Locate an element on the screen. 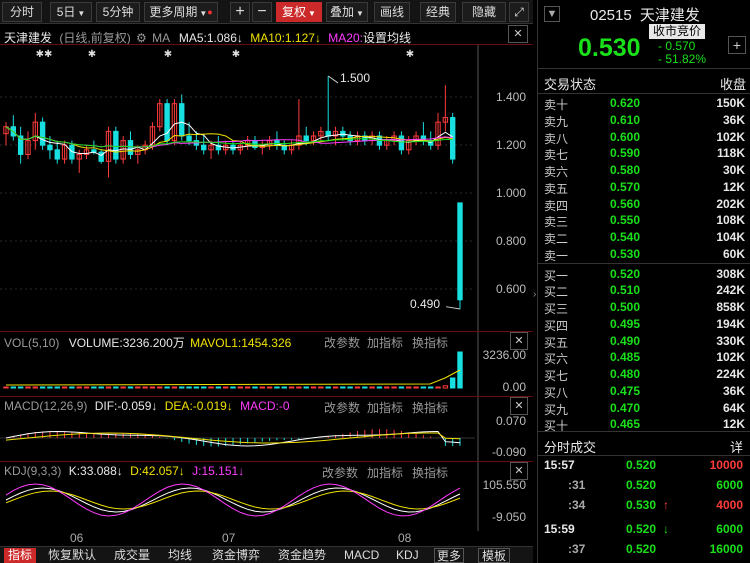 This screenshot has height=563, width=750. bid-row: 买一 0.520 308K is located at coordinates (644, 275).